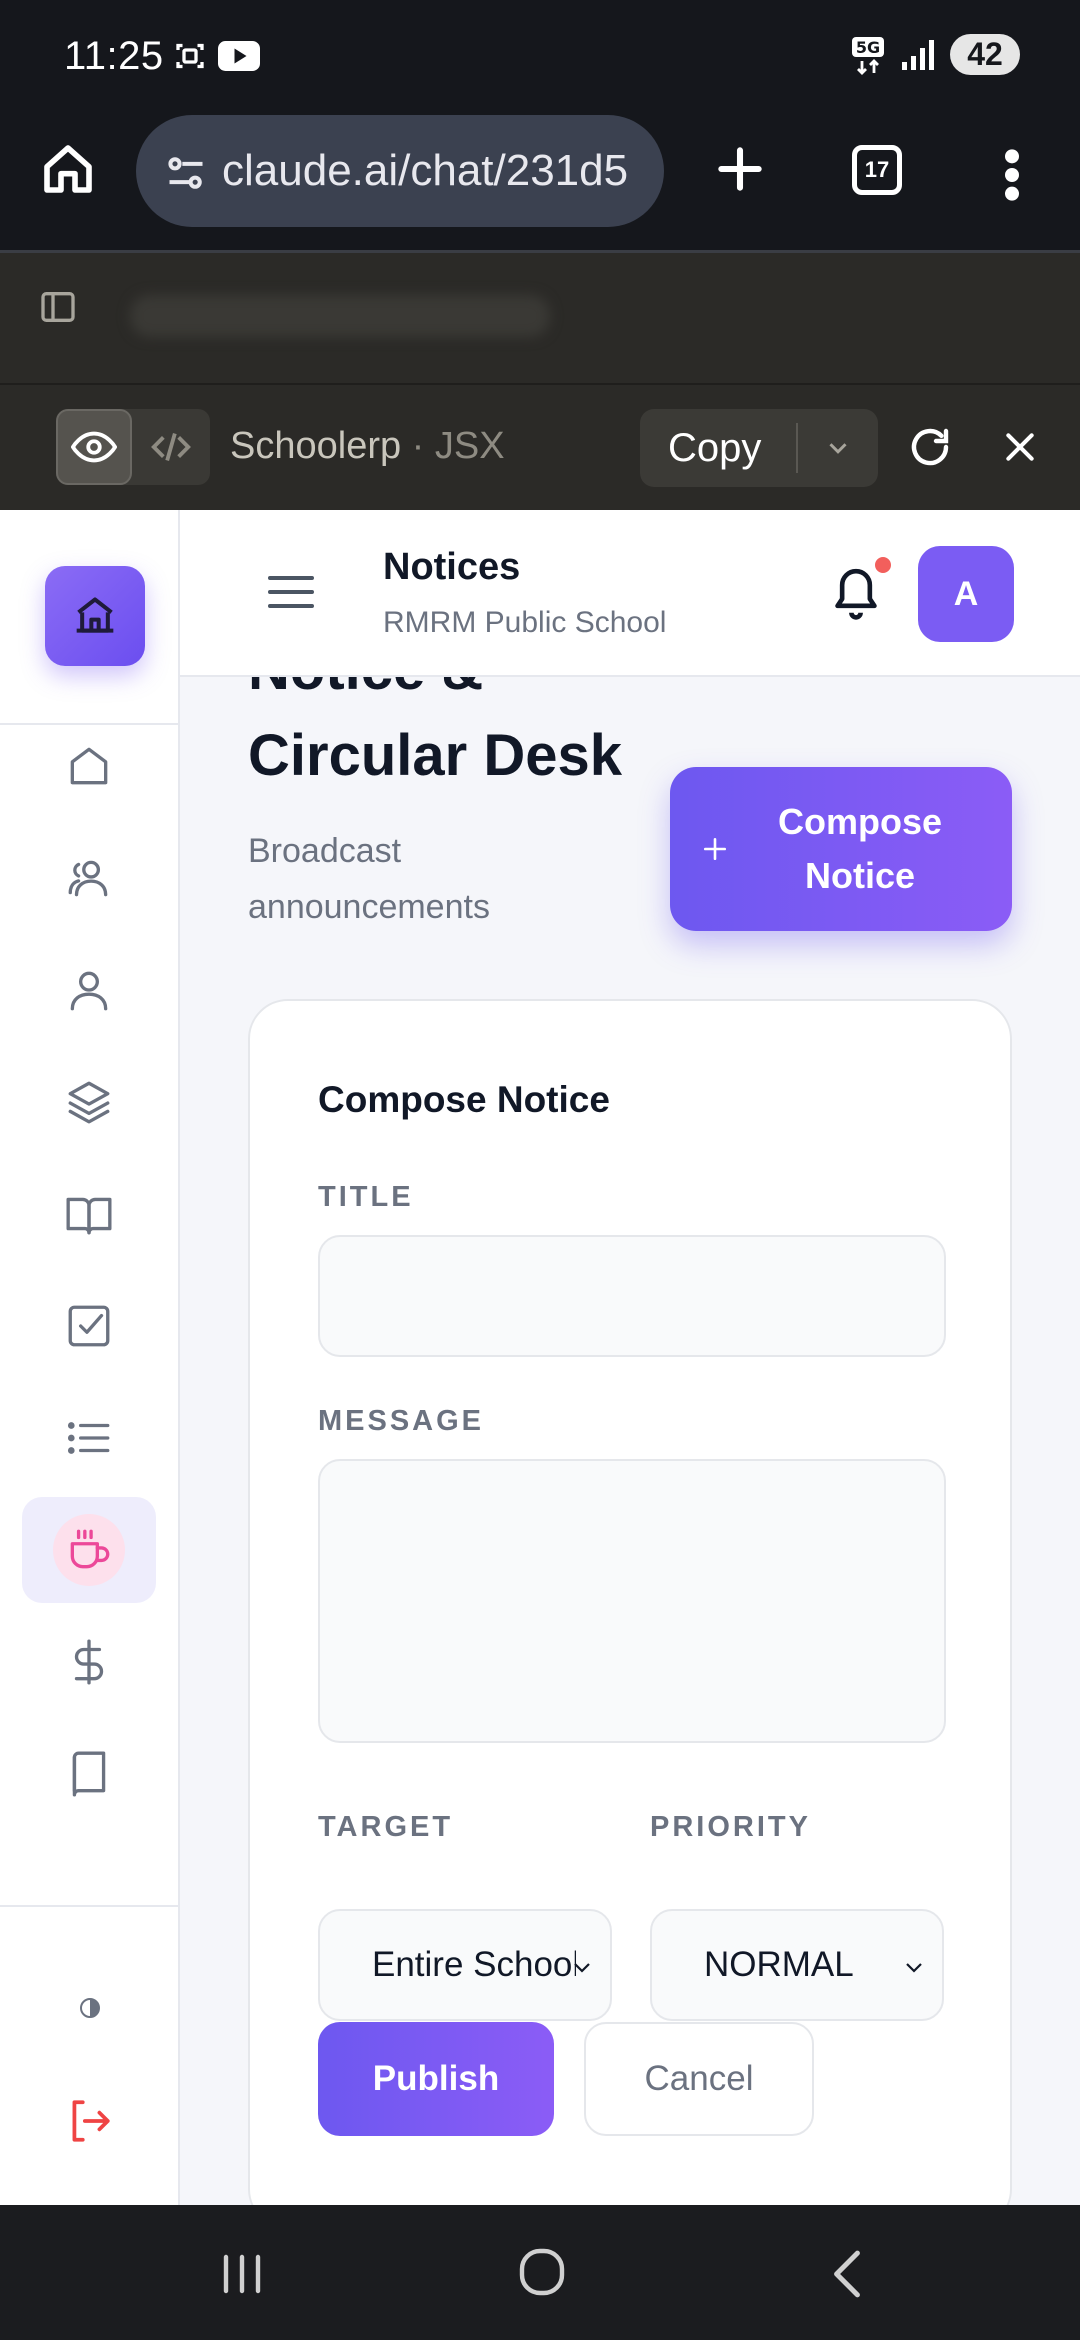  I want to click on target-label: TARGET, so click(386, 1827).